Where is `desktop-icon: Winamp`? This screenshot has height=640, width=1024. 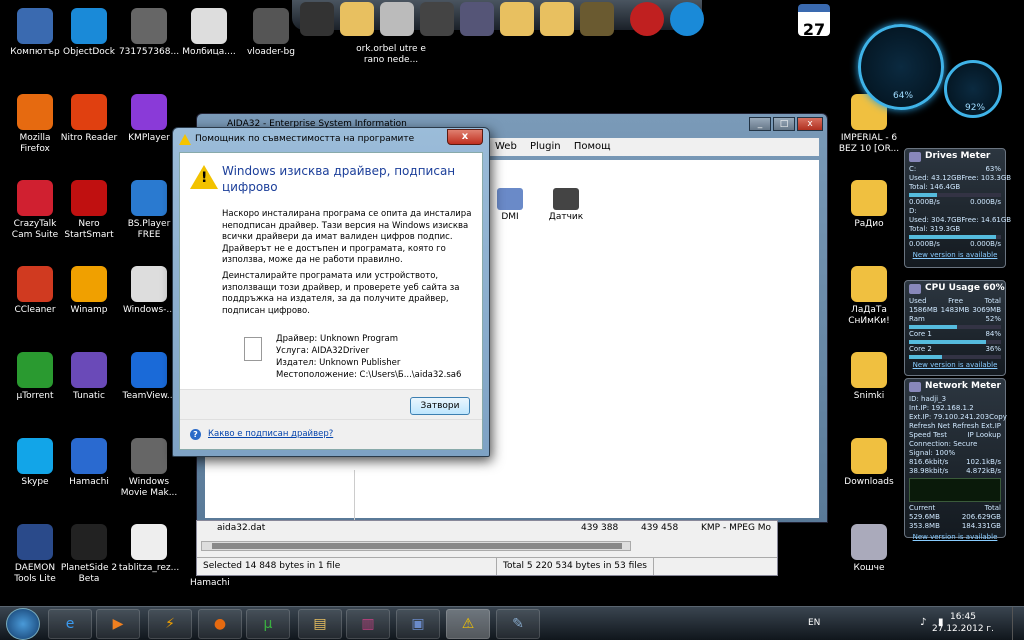 desktop-icon: Winamp is located at coordinates (89, 291).